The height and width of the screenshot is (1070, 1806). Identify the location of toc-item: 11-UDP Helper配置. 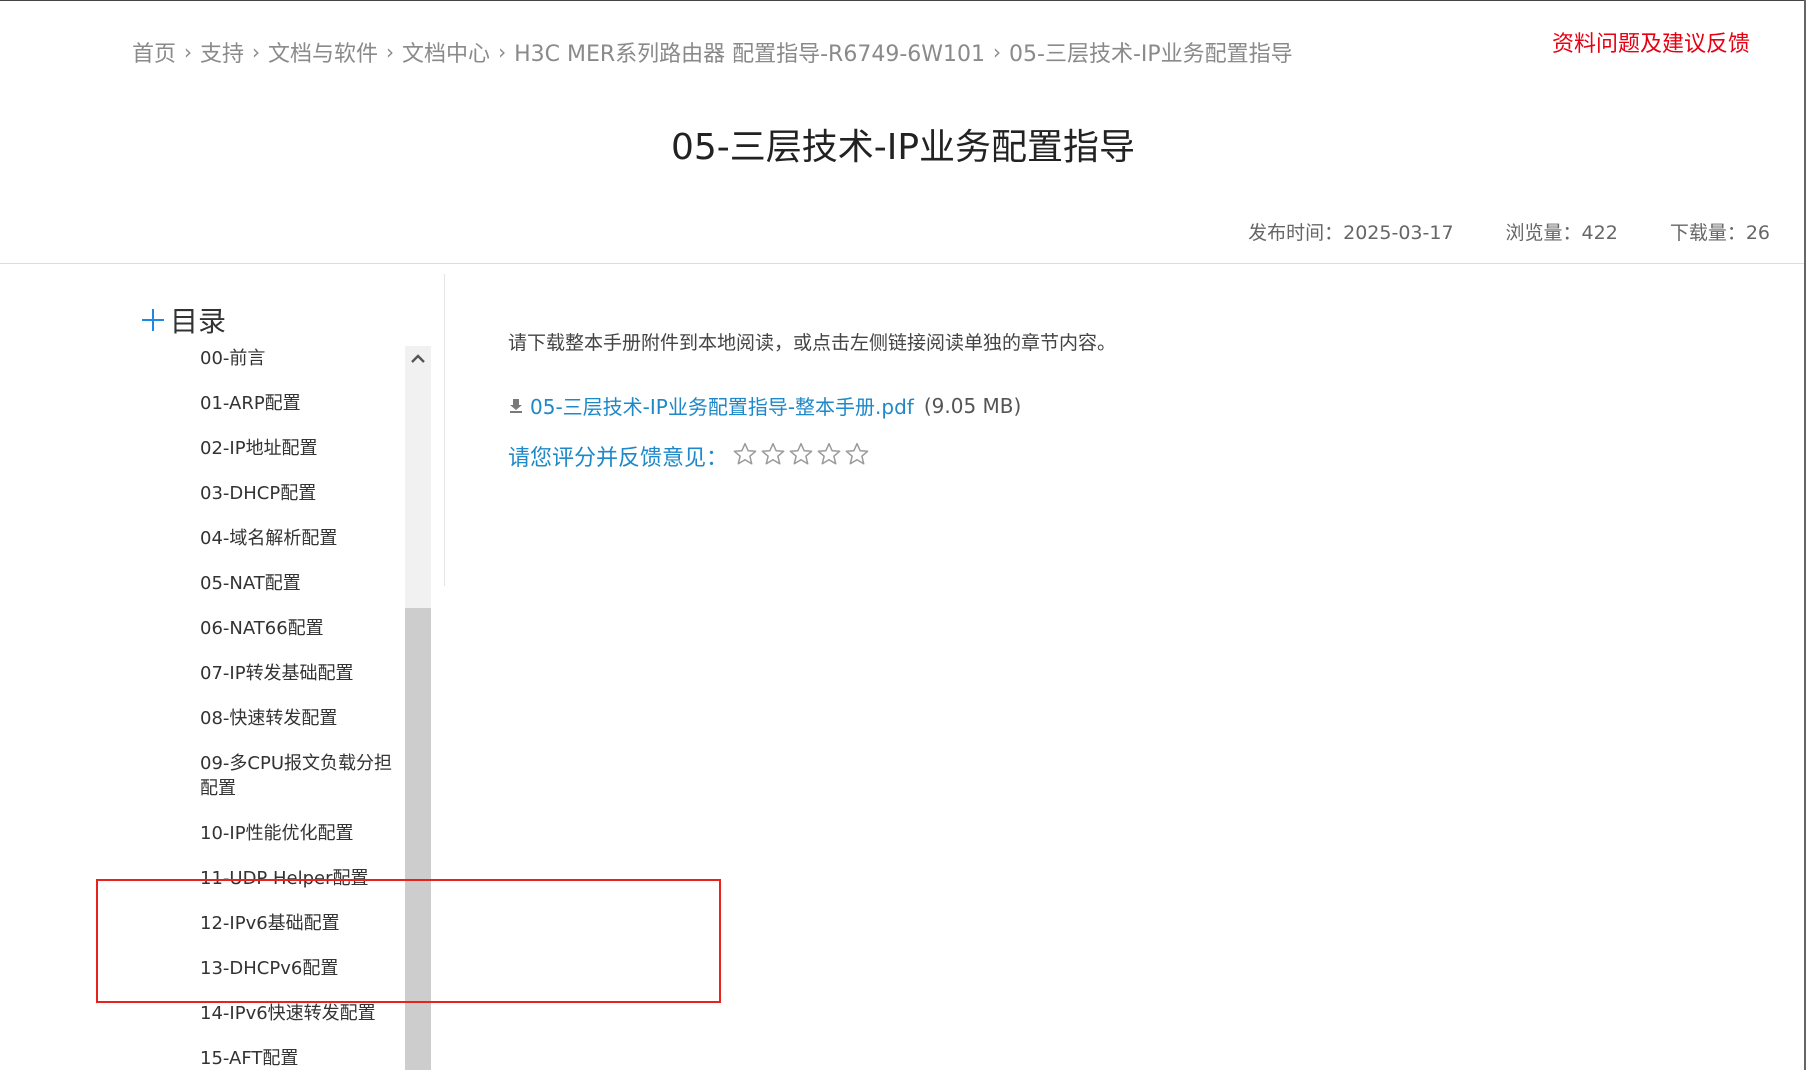
(300, 878).